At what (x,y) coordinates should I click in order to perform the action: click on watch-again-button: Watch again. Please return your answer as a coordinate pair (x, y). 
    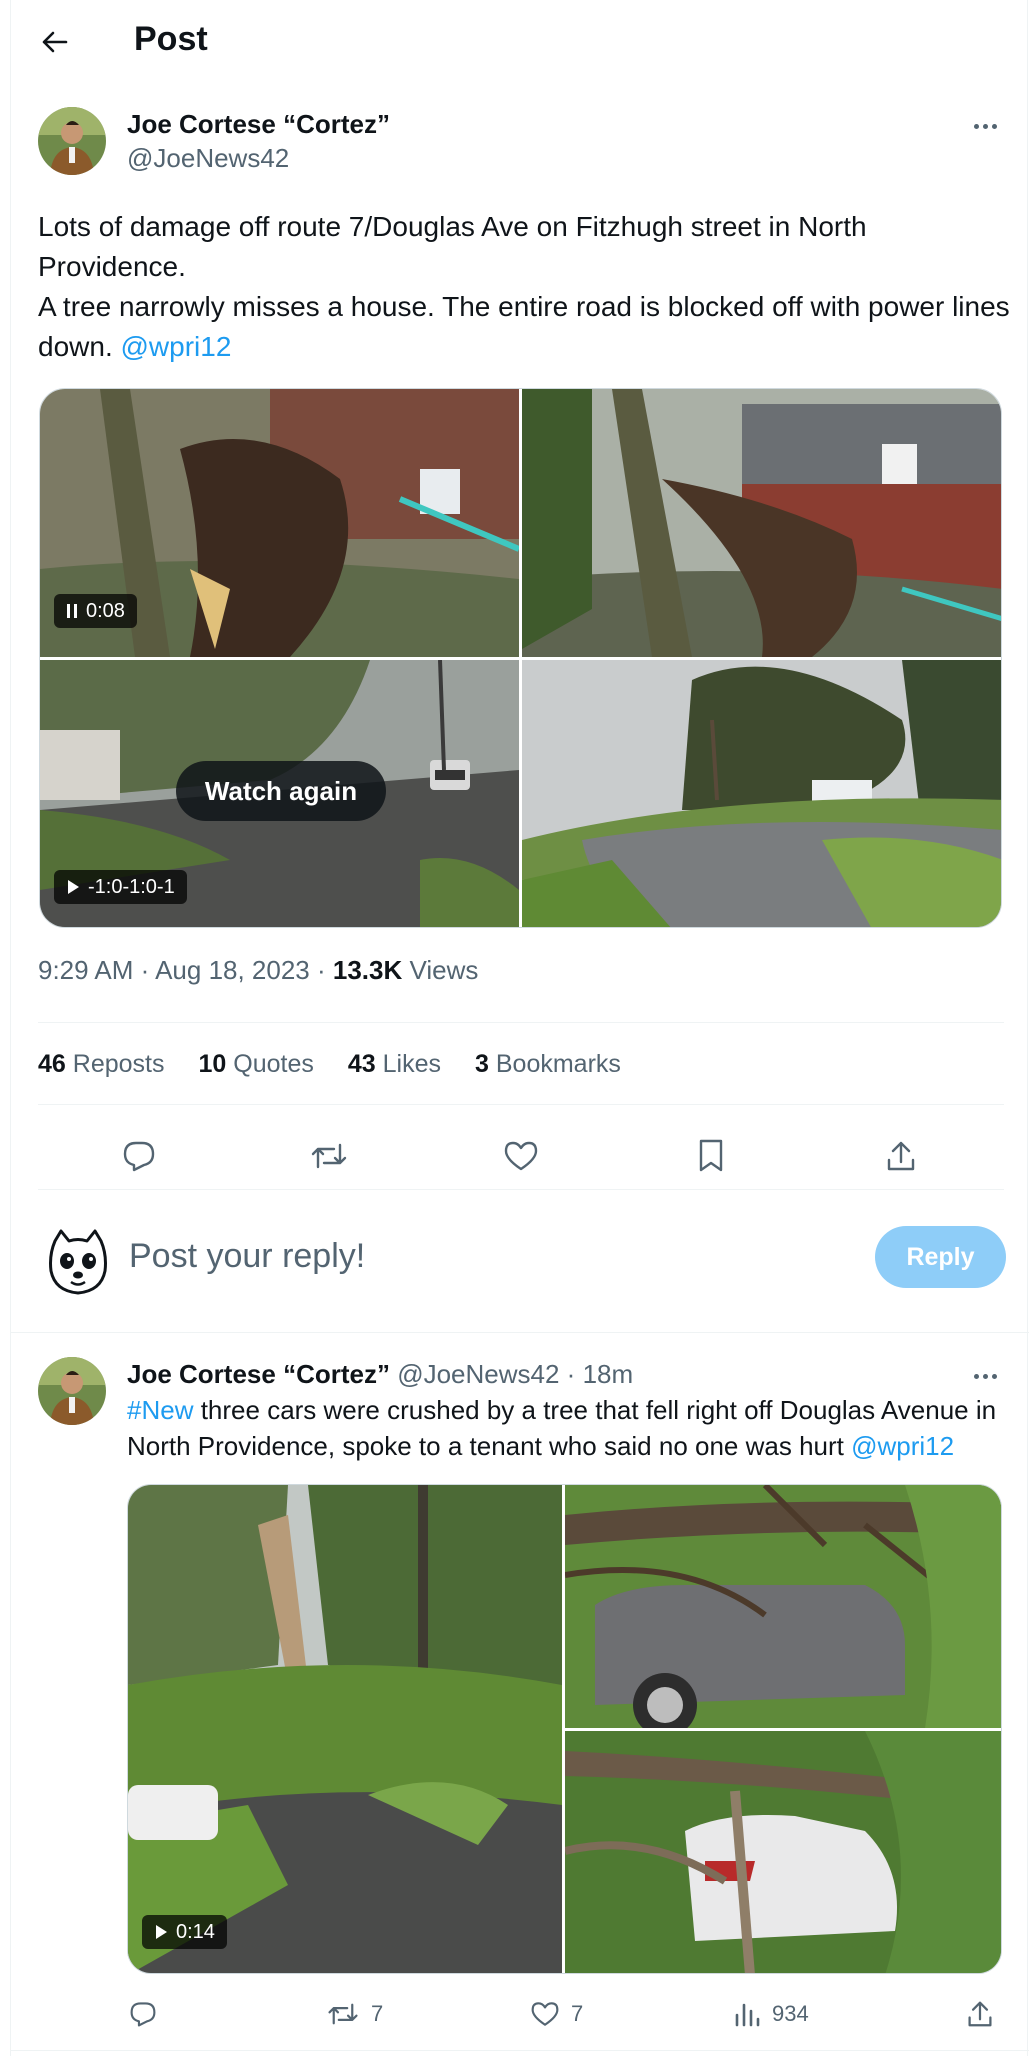
    Looking at the image, I should click on (281, 791).